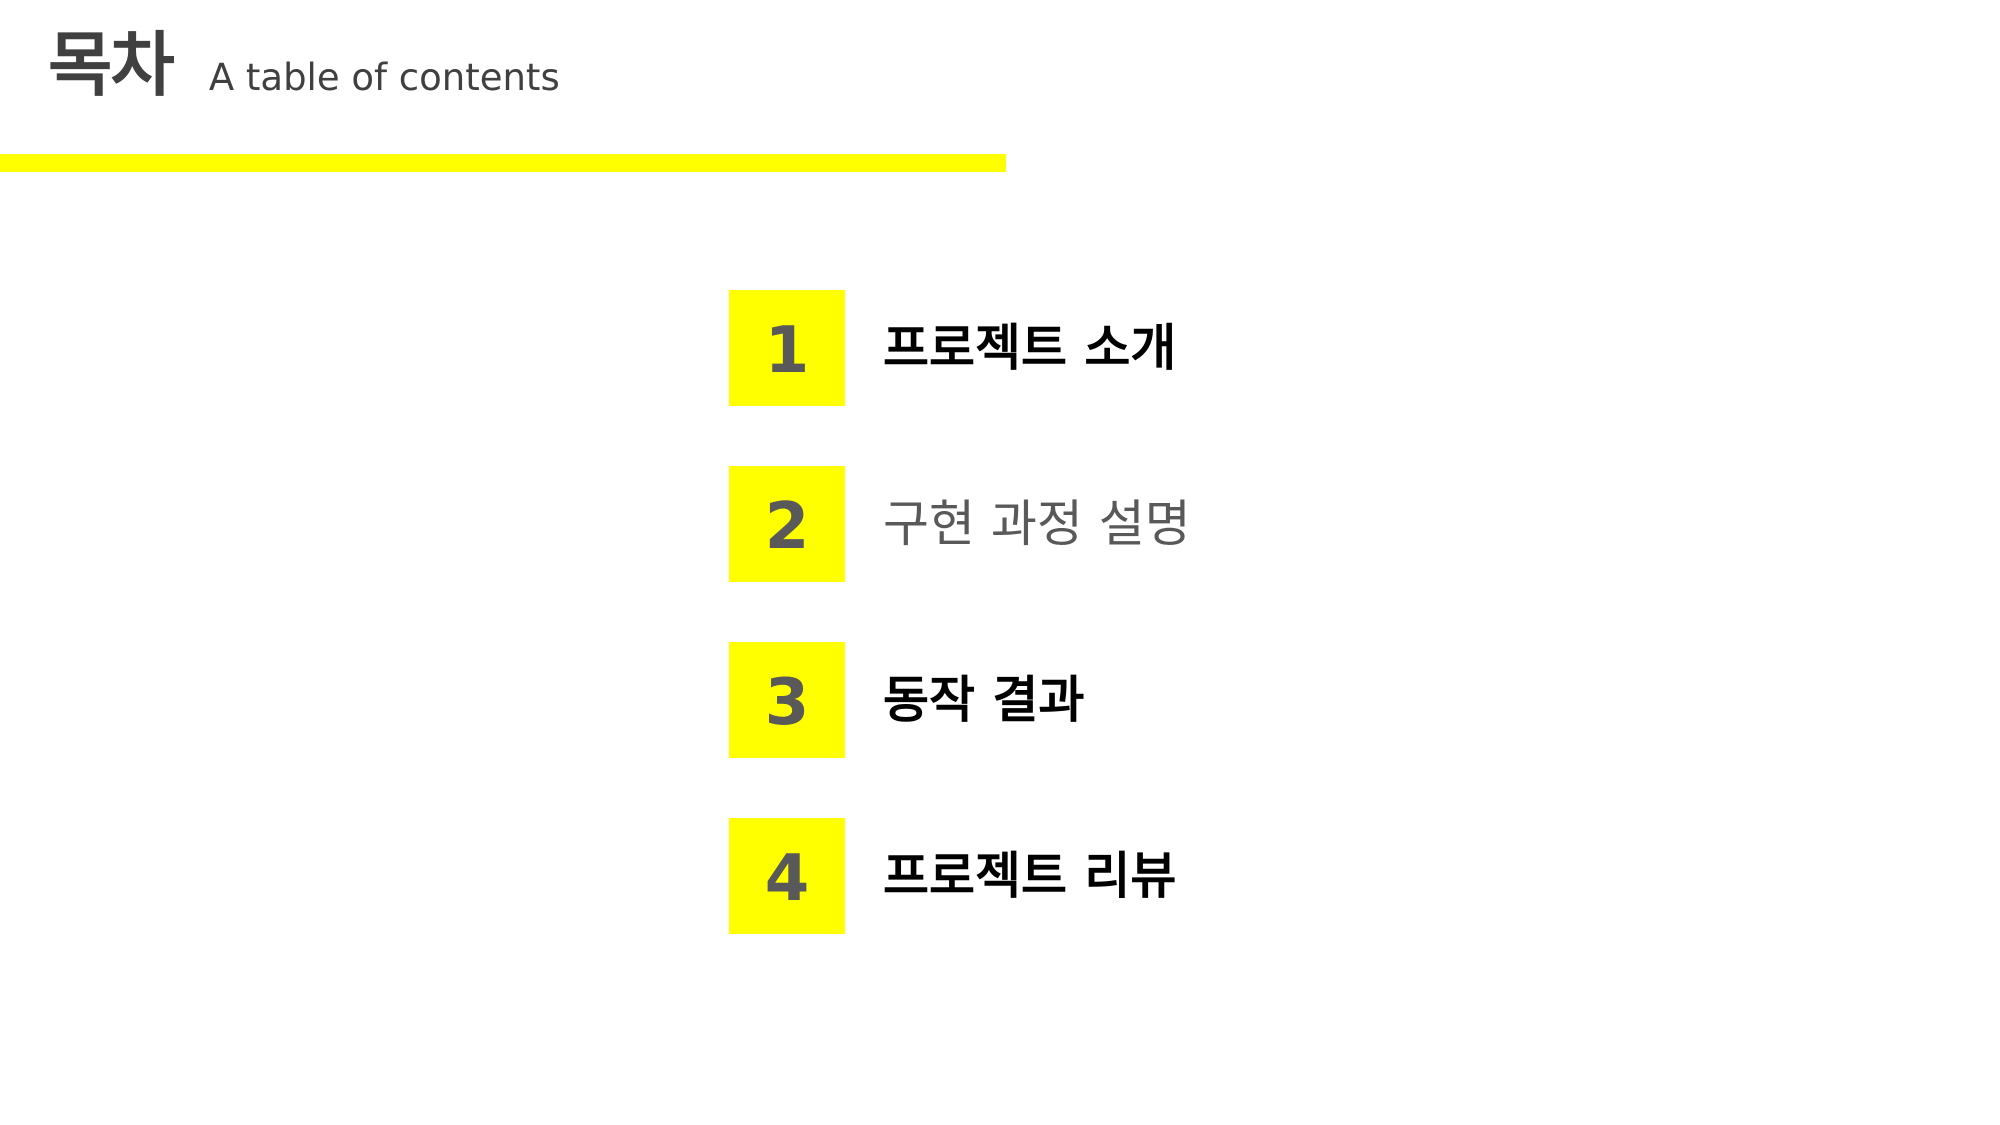 This screenshot has height=1125, width=2000. What do you see at coordinates (787, 703) in the screenshot?
I see `toc-number: 3` at bounding box center [787, 703].